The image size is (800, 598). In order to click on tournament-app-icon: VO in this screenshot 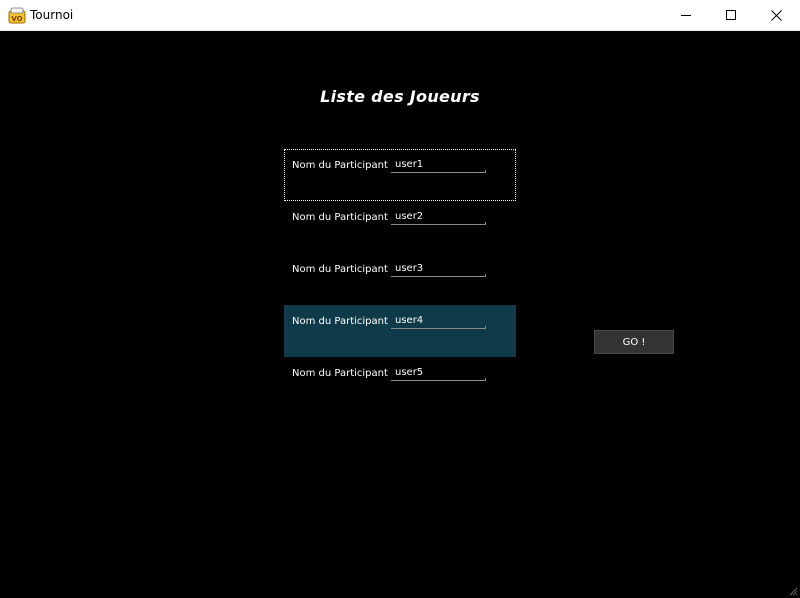, I will do `click(17, 15)`.